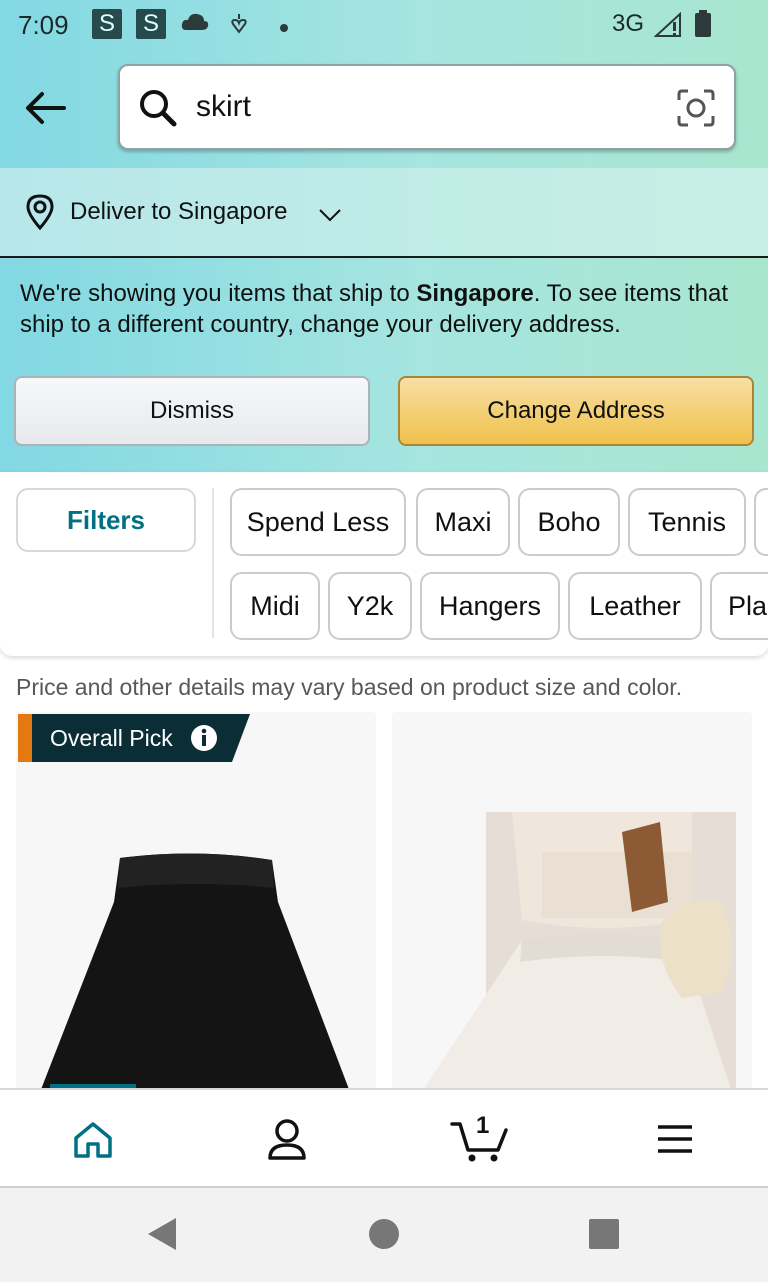 This screenshot has height=1282, width=768. I want to click on product-image-white-skirt, so click(572, 902).